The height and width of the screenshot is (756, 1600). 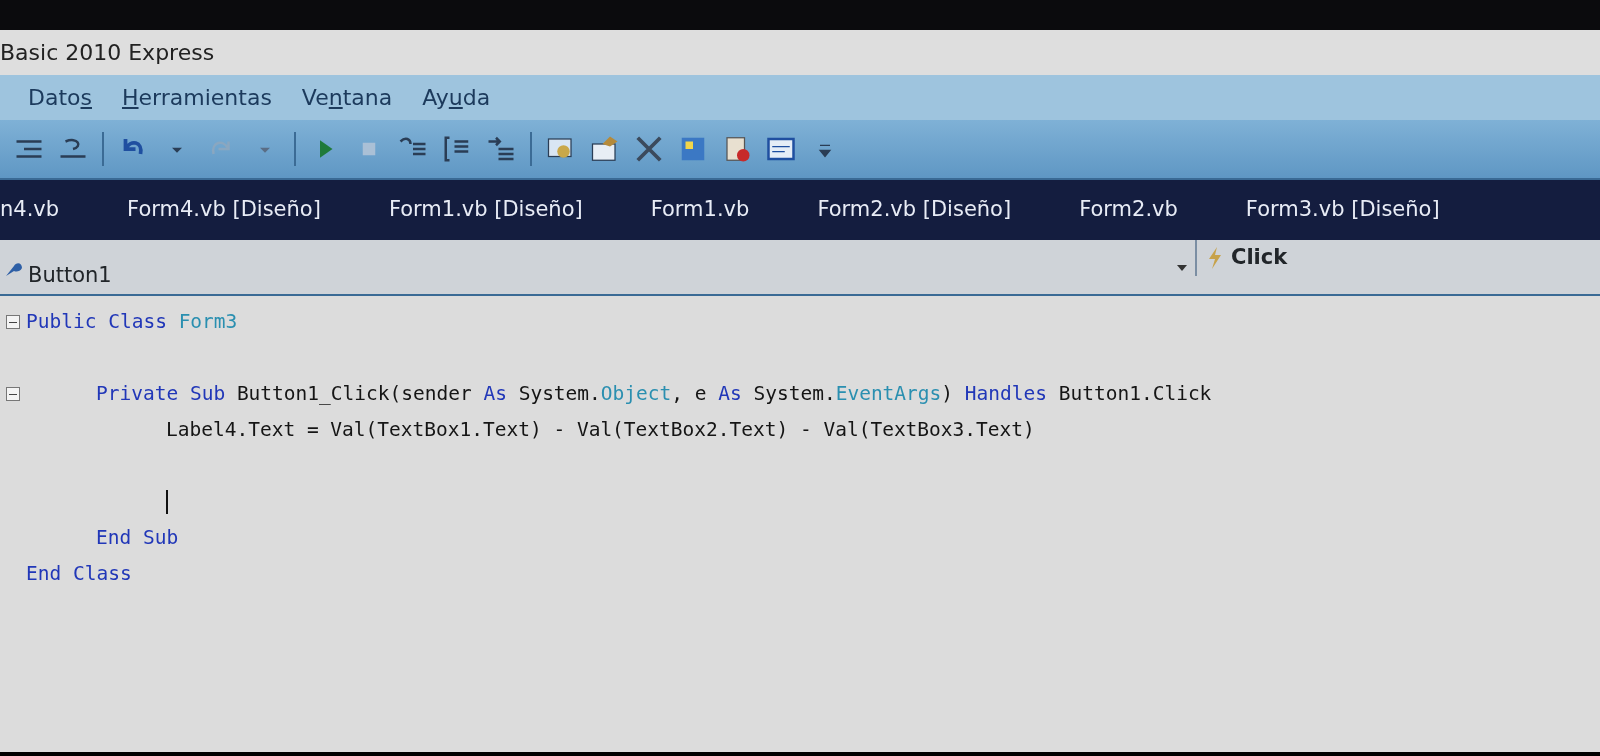 What do you see at coordinates (1259, 258) in the screenshot?
I see `method-dropdown: Click` at bounding box center [1259, 258].